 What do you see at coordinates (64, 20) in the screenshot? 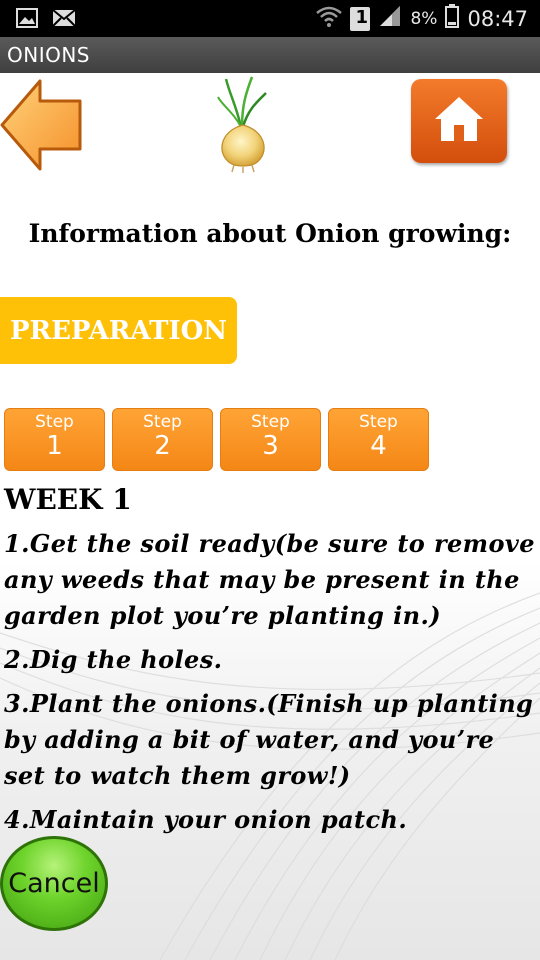
I see `mail-icon` at bounding box center [64, 20].